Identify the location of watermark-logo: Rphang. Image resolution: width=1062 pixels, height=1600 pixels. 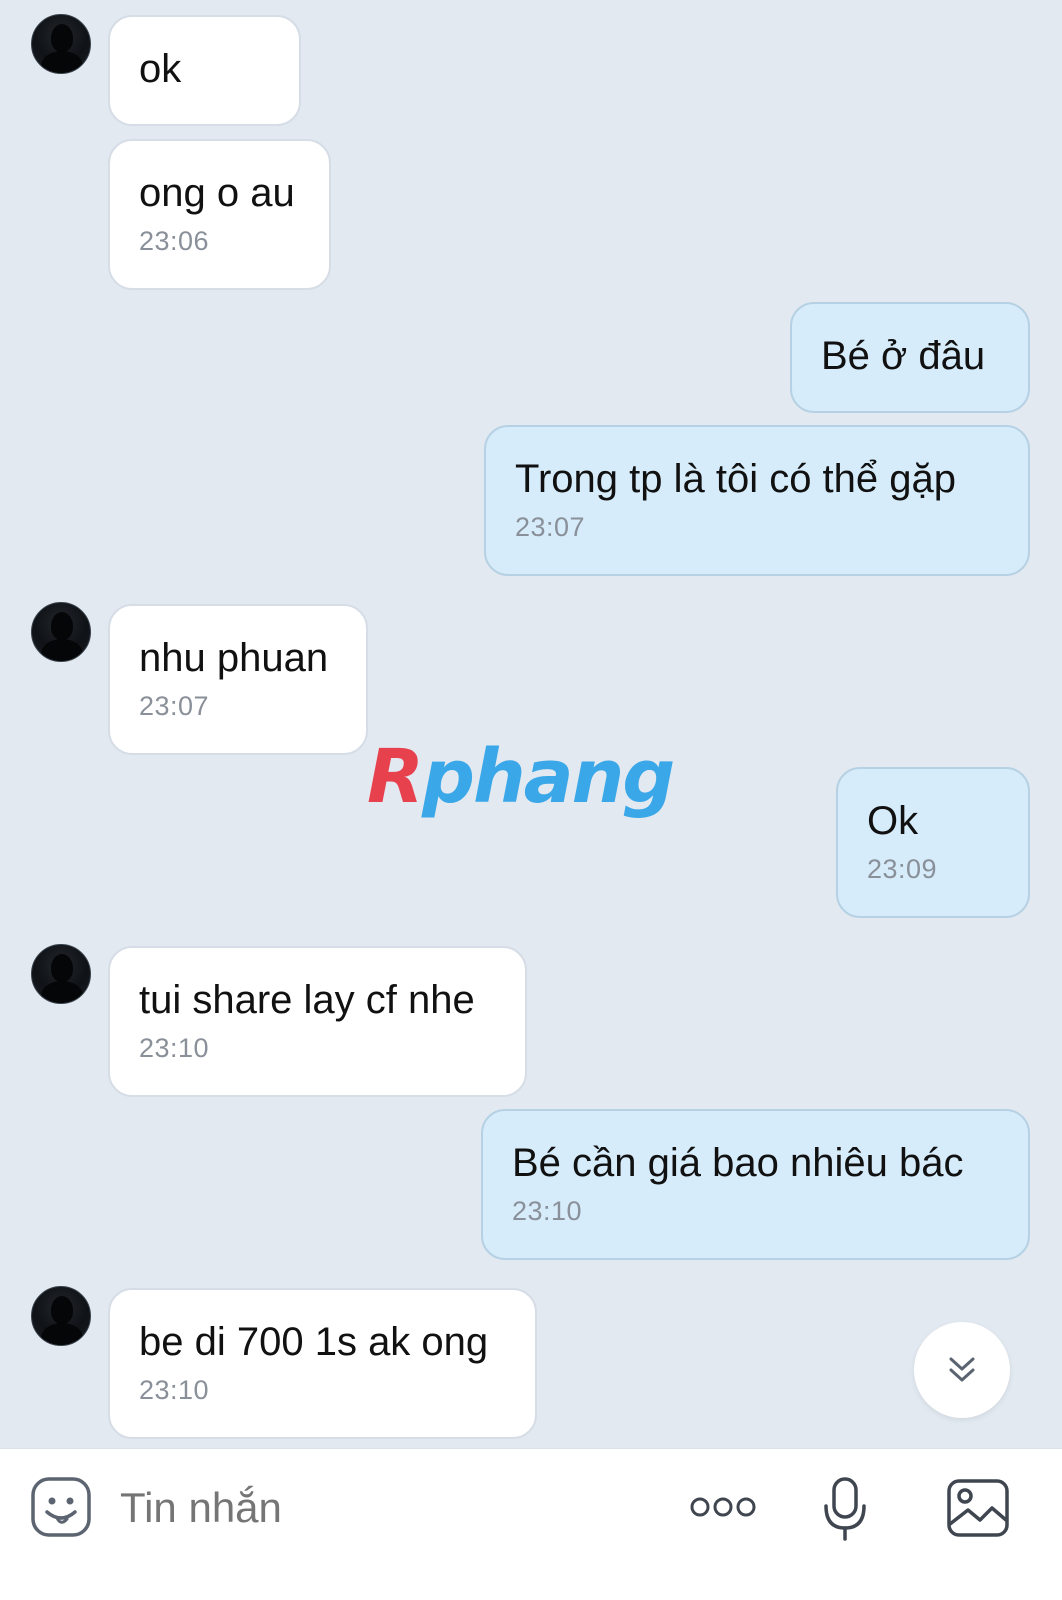
(521, 777).